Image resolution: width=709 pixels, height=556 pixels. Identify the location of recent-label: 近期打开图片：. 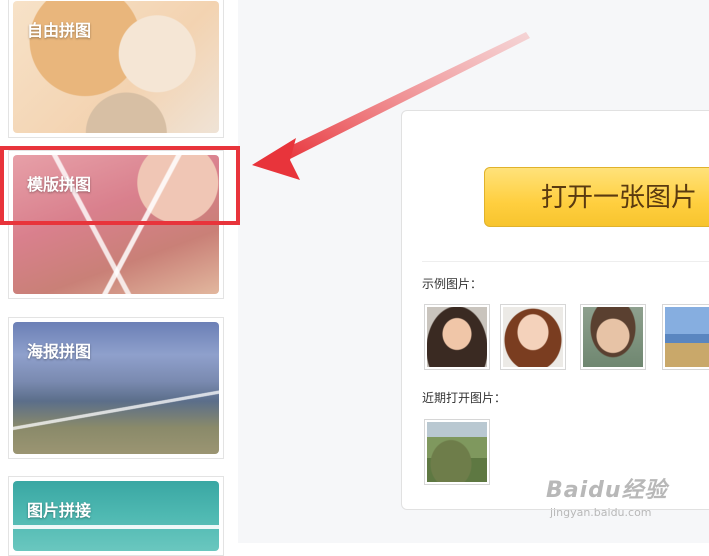
(464, 398).